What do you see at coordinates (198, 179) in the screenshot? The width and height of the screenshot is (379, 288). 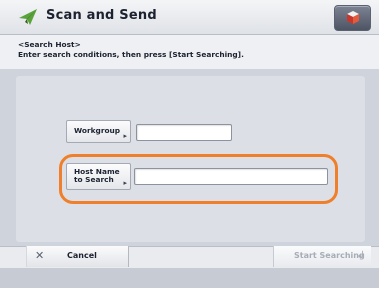 I see `highlight-outline` at bounding box center [198, 179].